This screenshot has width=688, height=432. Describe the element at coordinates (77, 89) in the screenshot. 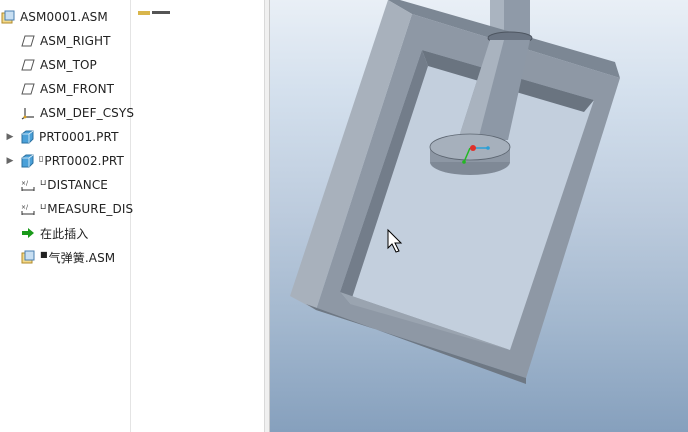

I see `tree-item-label: ASM_FRONT` at that location.